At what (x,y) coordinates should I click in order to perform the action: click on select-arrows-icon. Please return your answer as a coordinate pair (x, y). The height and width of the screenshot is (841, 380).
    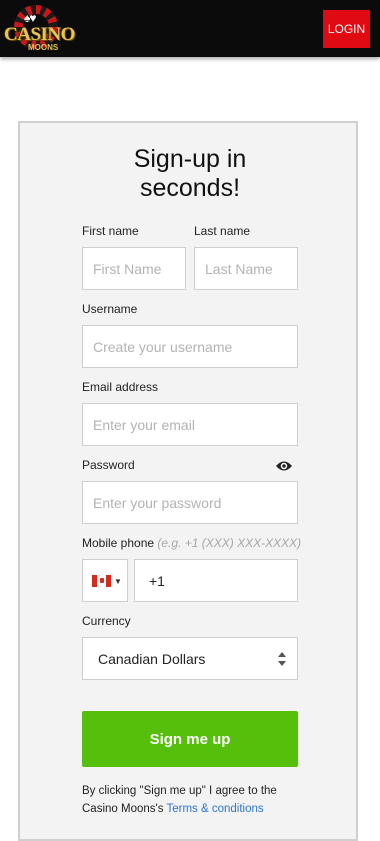
    Looking at the image, I should click on (282, 659).